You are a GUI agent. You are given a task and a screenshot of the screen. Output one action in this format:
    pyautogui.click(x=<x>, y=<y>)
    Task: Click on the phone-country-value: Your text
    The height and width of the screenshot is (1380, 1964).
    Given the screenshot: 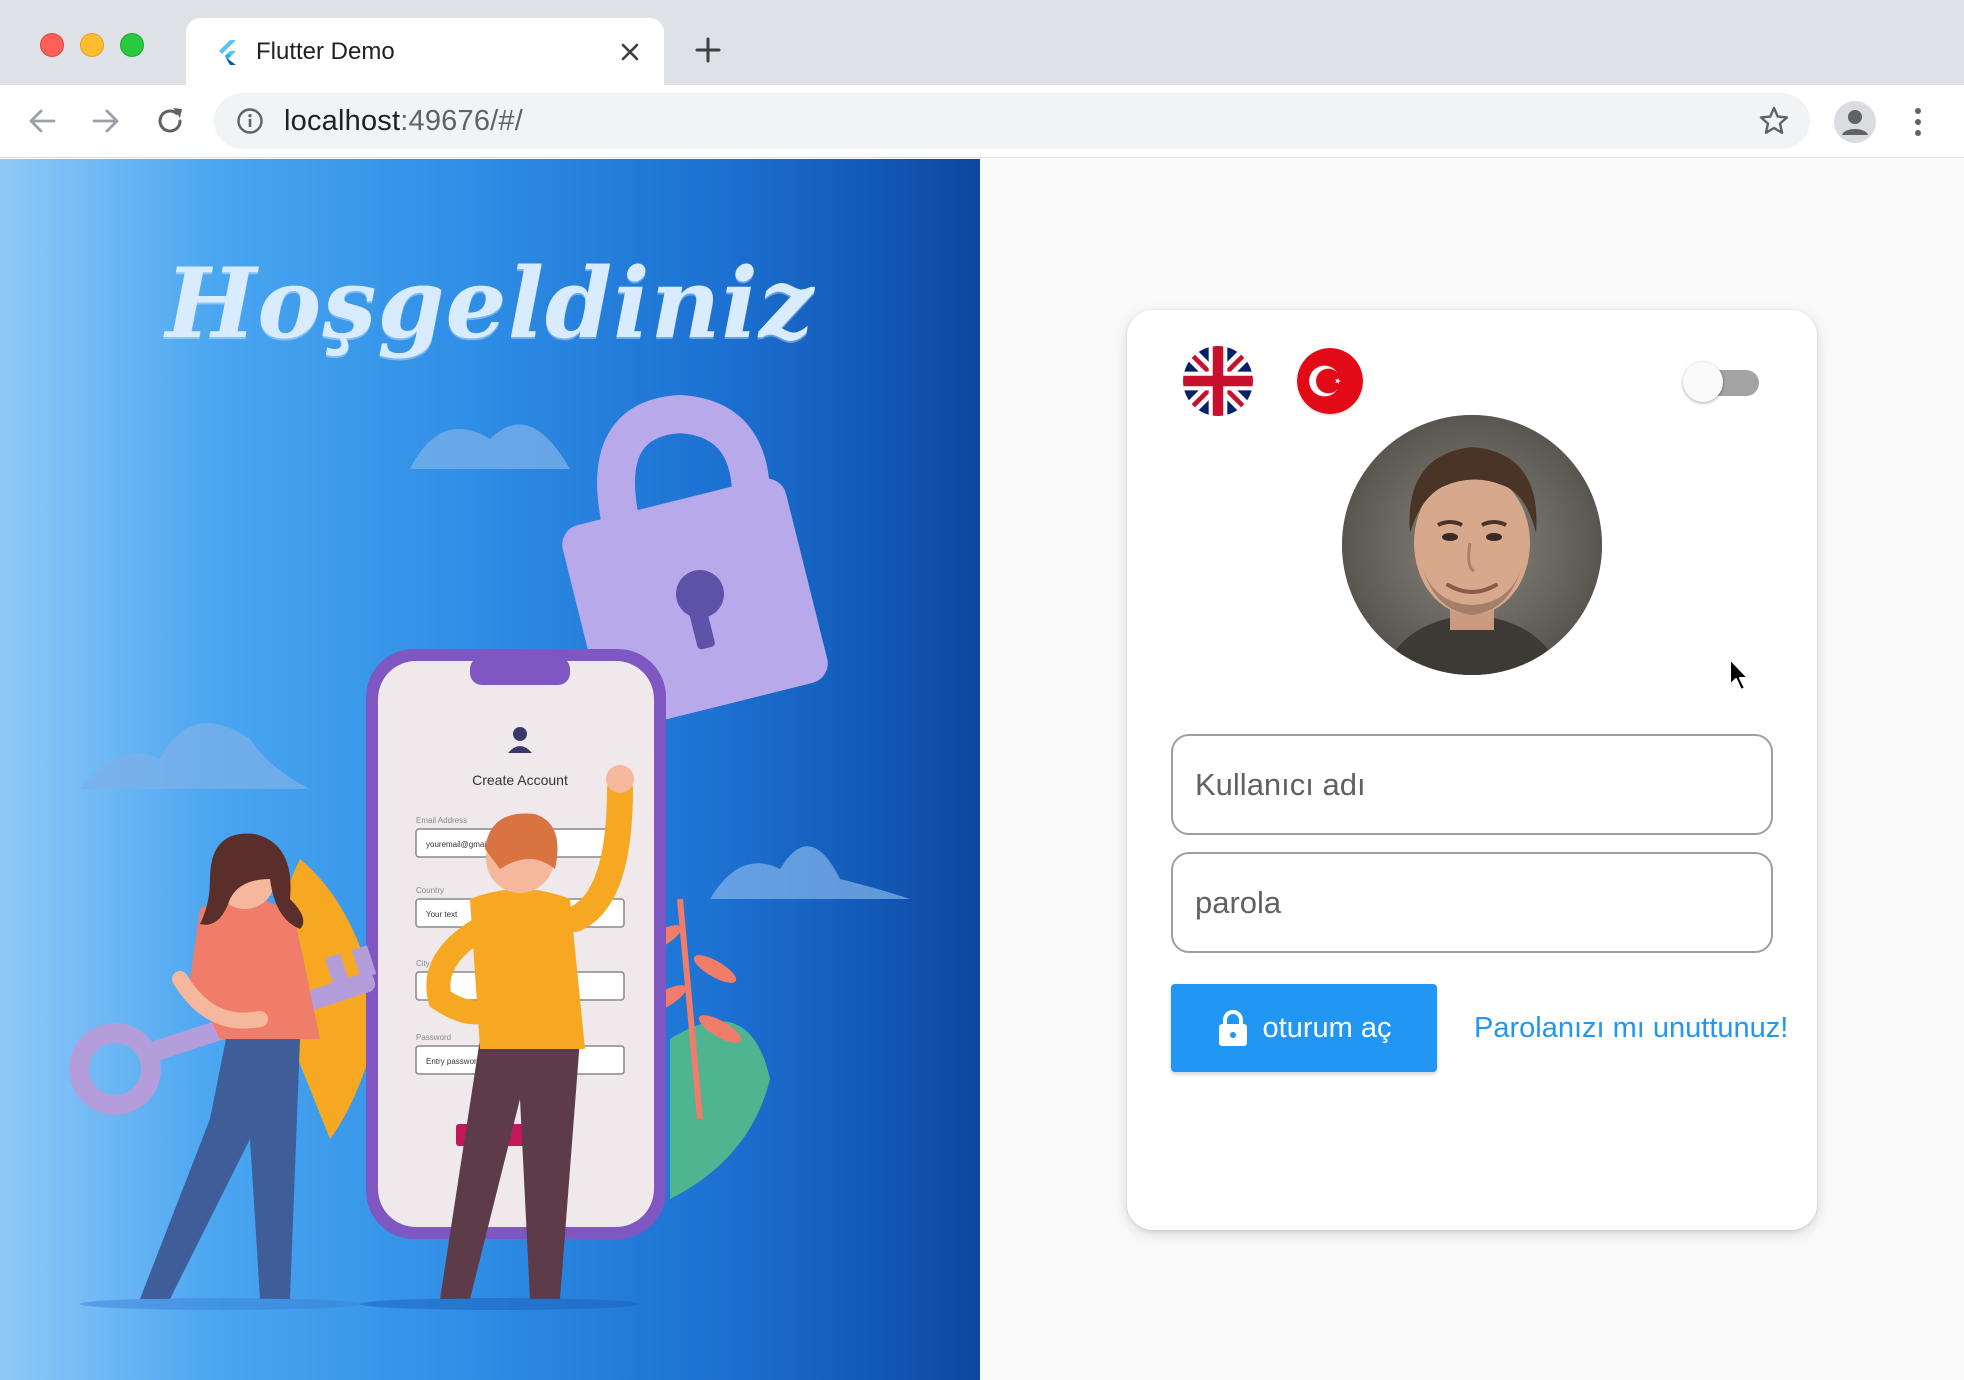 What is the action you would take?
    pyautogui.click(x=442, y=914)
    